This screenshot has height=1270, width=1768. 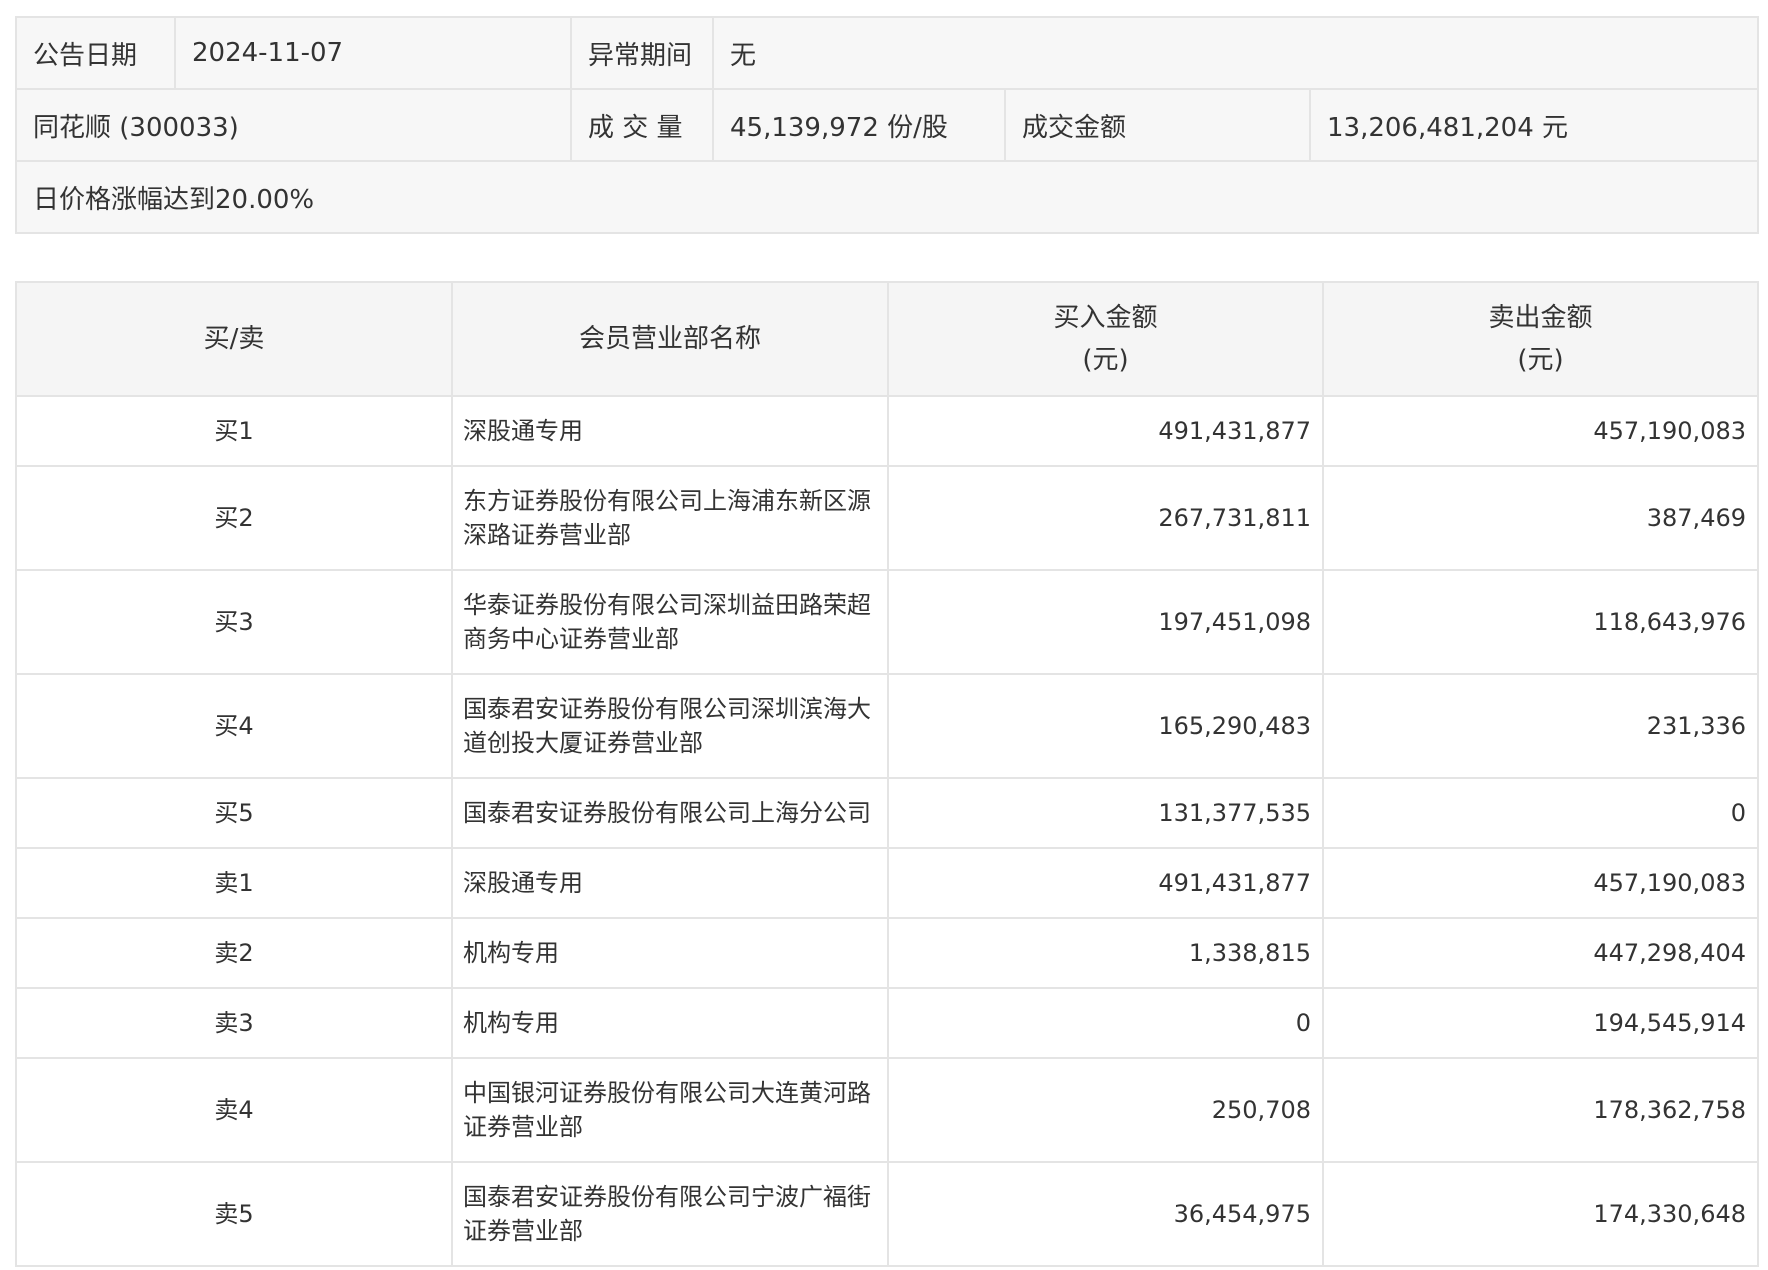 What do you see at coordinates (1105, 726) in the screenshot?
I see `buy-amount-cell: 165,290,483` at bounding box center [1105, 726].